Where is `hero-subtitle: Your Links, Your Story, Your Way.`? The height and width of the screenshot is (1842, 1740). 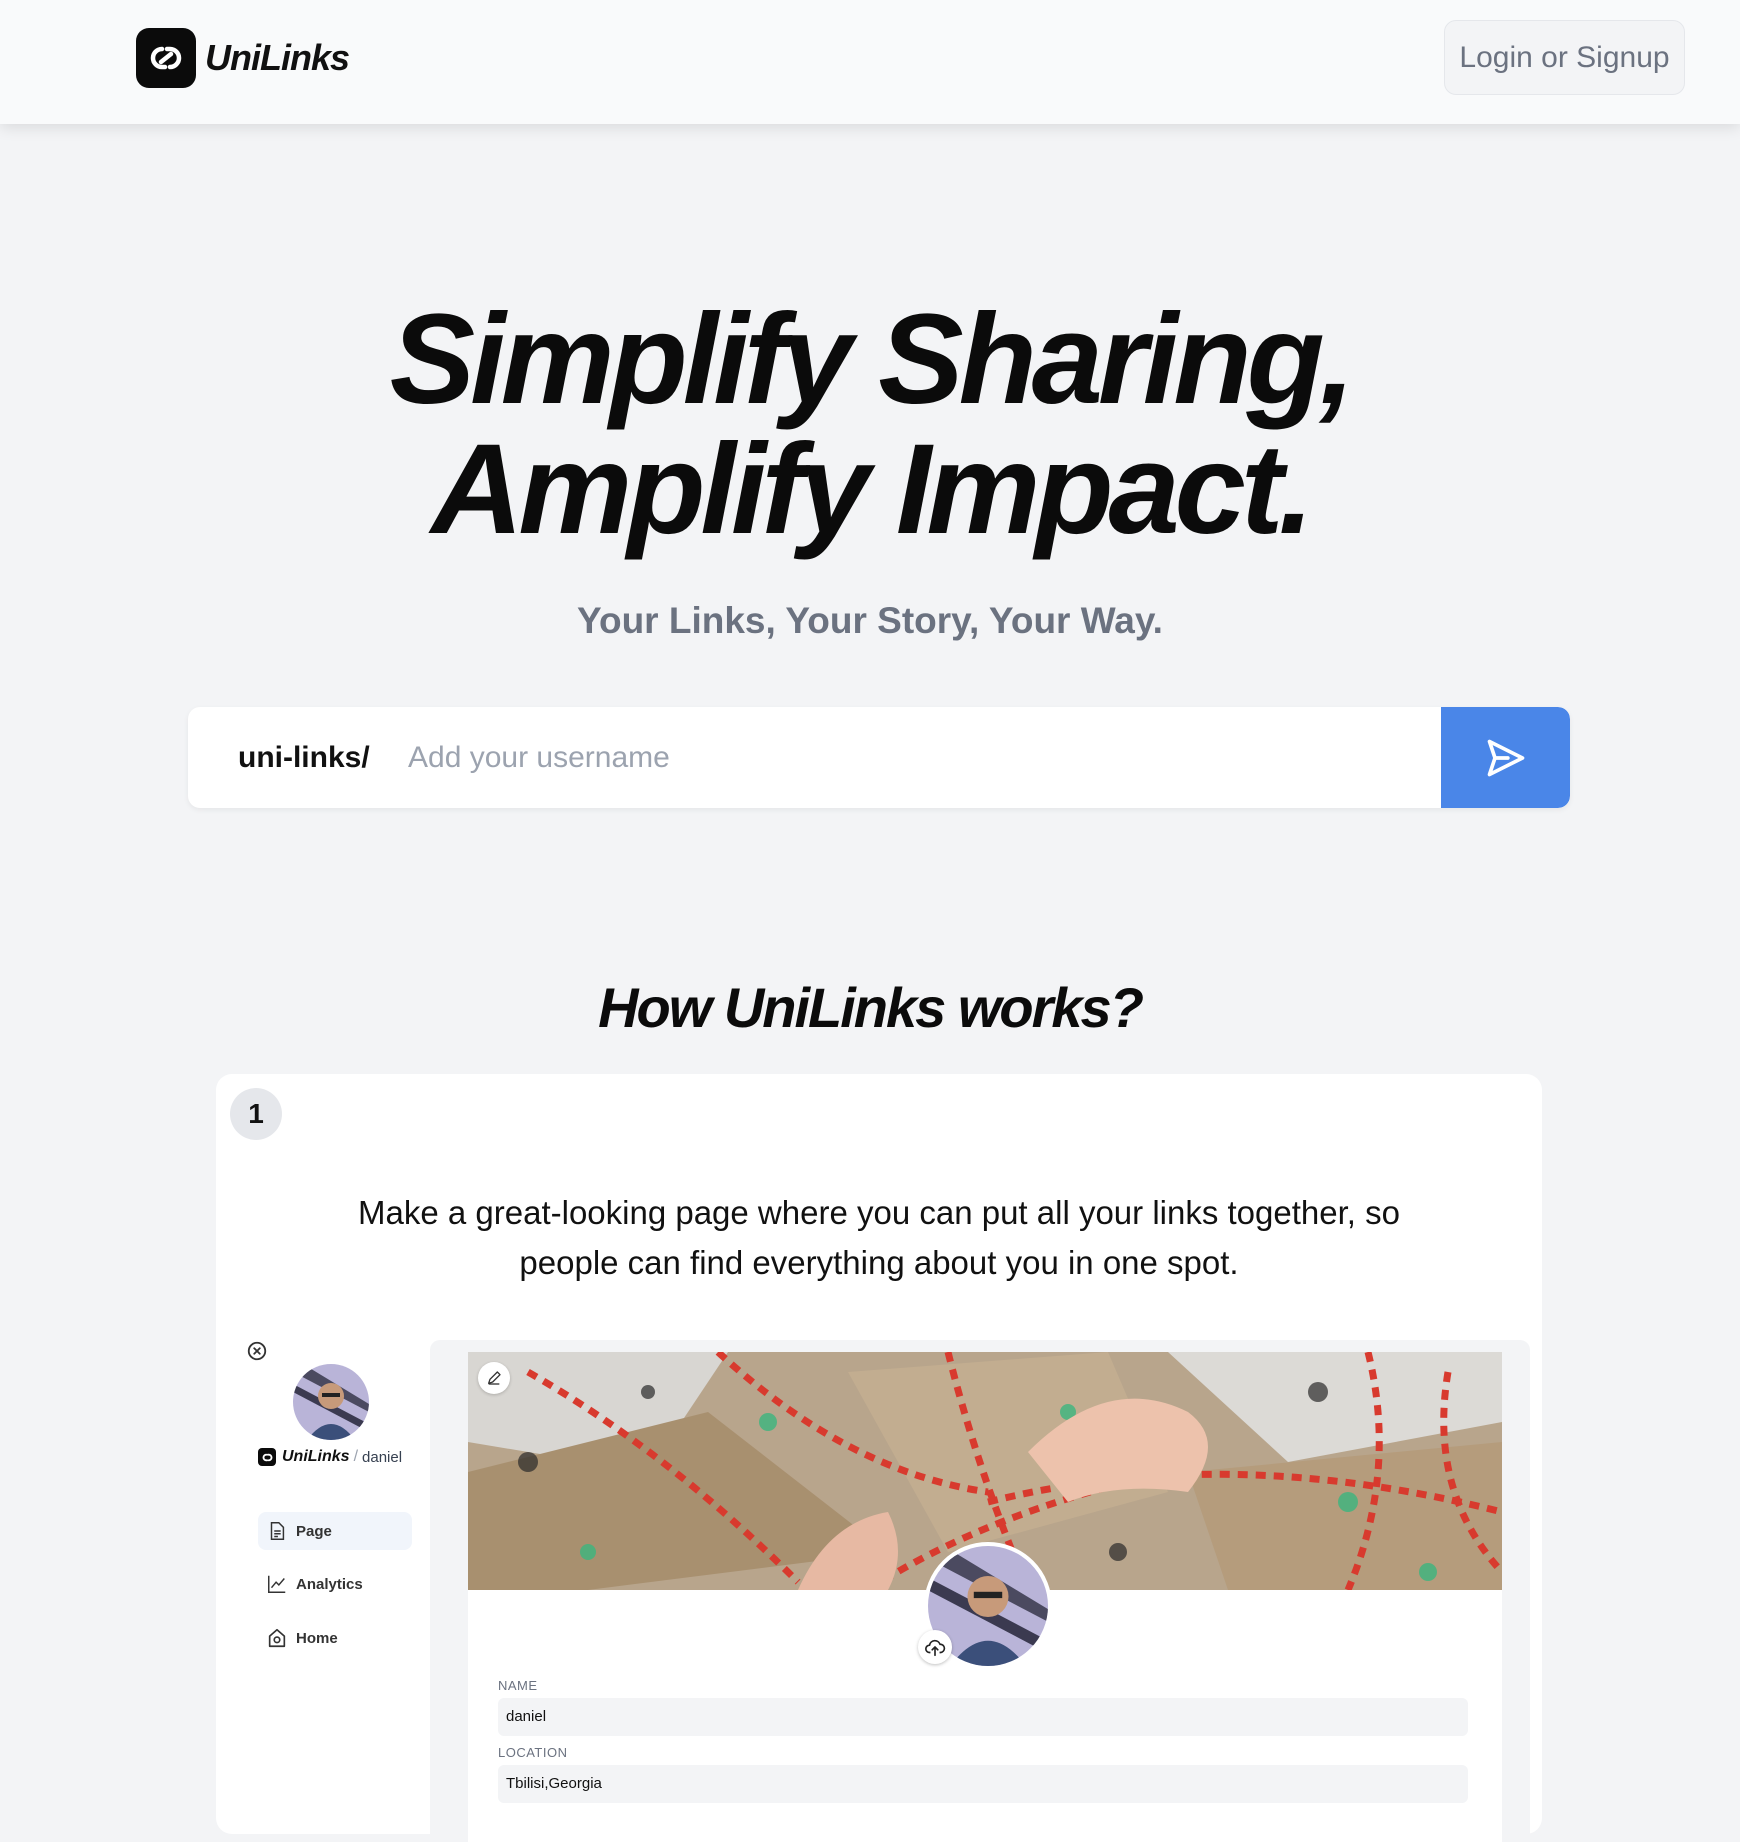
hero-subtitle: Your Links, Your Story, Your Way. is located at coordinates (870, 620).